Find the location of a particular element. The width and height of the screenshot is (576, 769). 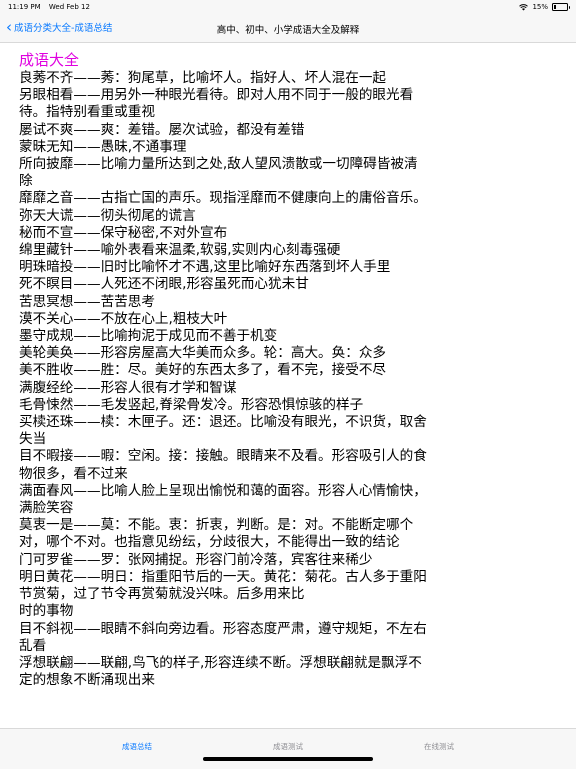

list-item: 毛骨悚然——毛发竖起,脊梁骨发冷。形容恐惧惊骇的样子 is located at coordinates (225, 405).